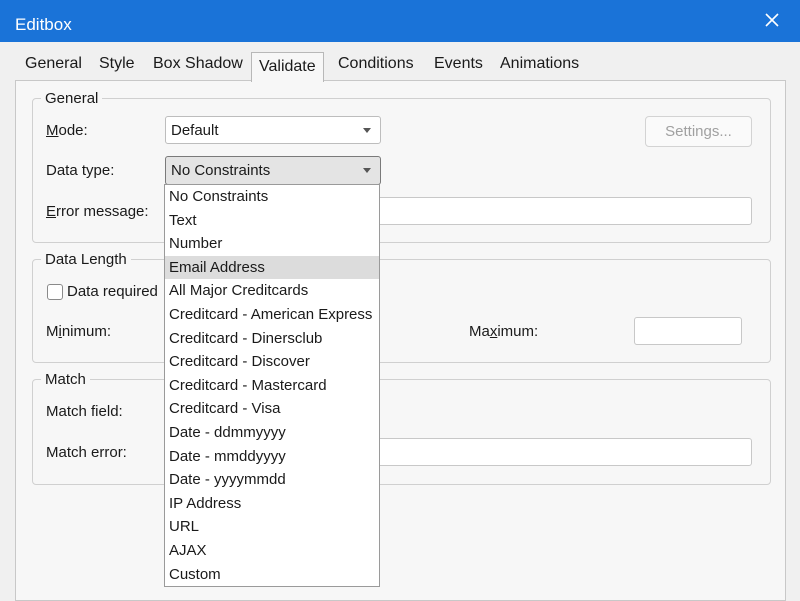  Describe the element at coordinates (458, 64) in the screenshot. I see `tab-events: Events` at that location.